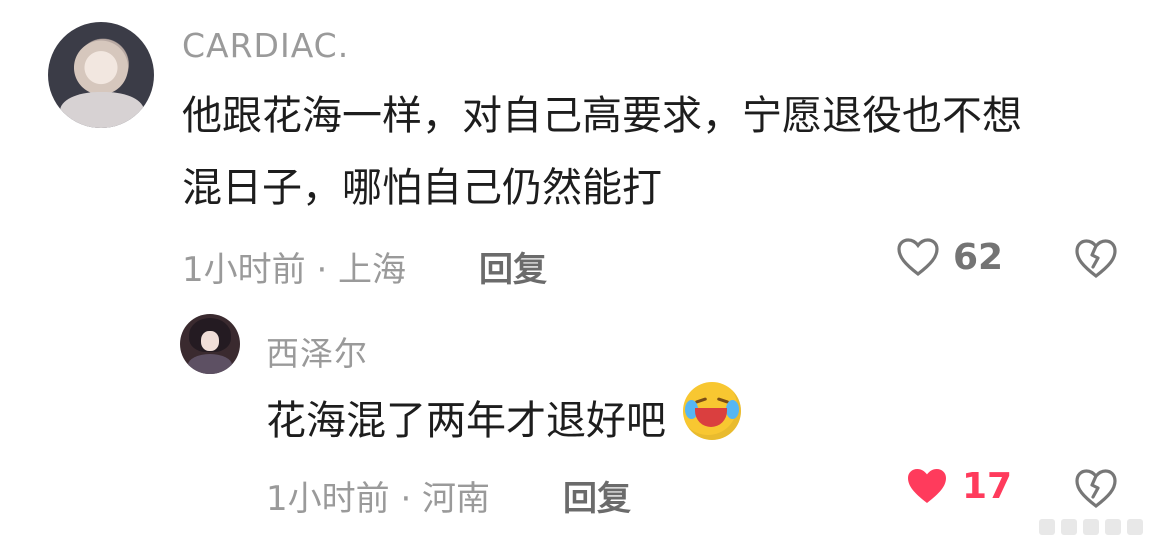 This screenshot has width=1169, height=553. What do you see at coordinates (102, 110) in the screenshot?
I see `avatar-body` at bounding box center [102, 110].